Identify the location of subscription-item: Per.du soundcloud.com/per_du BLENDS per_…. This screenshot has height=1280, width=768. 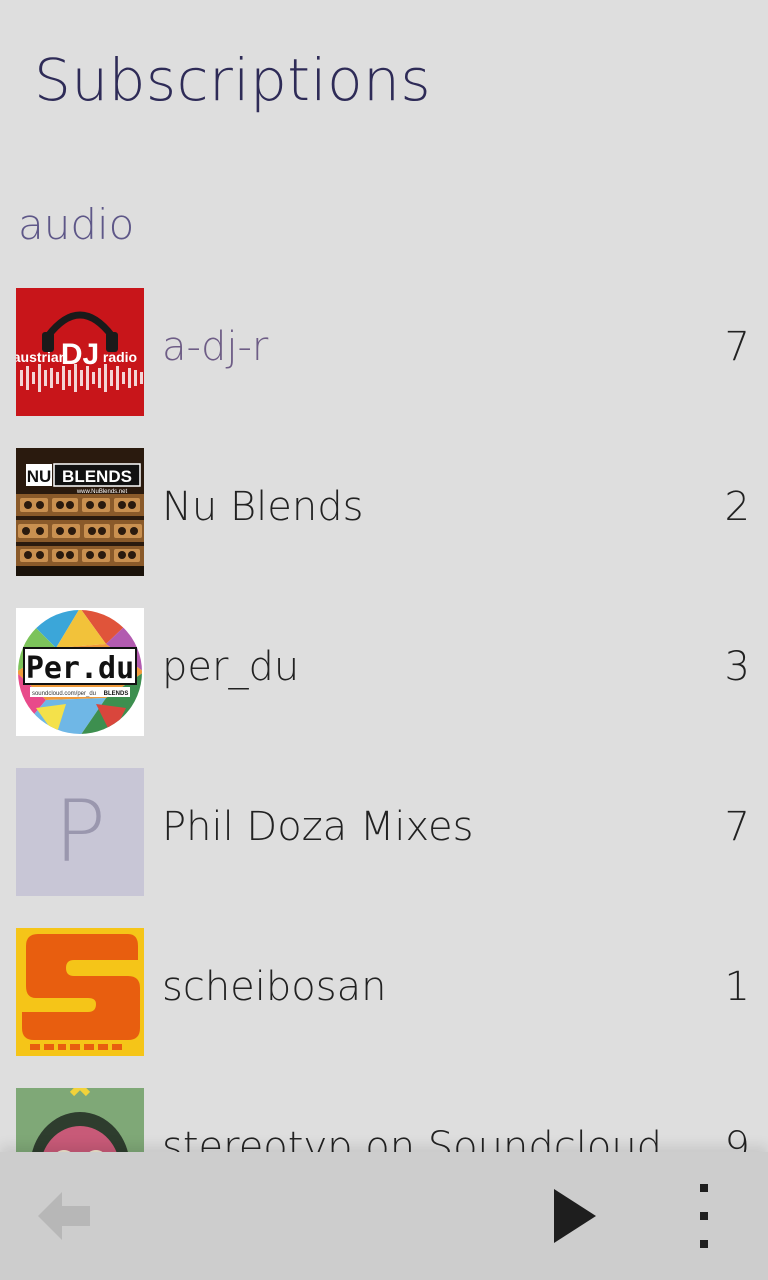
(384, 688).